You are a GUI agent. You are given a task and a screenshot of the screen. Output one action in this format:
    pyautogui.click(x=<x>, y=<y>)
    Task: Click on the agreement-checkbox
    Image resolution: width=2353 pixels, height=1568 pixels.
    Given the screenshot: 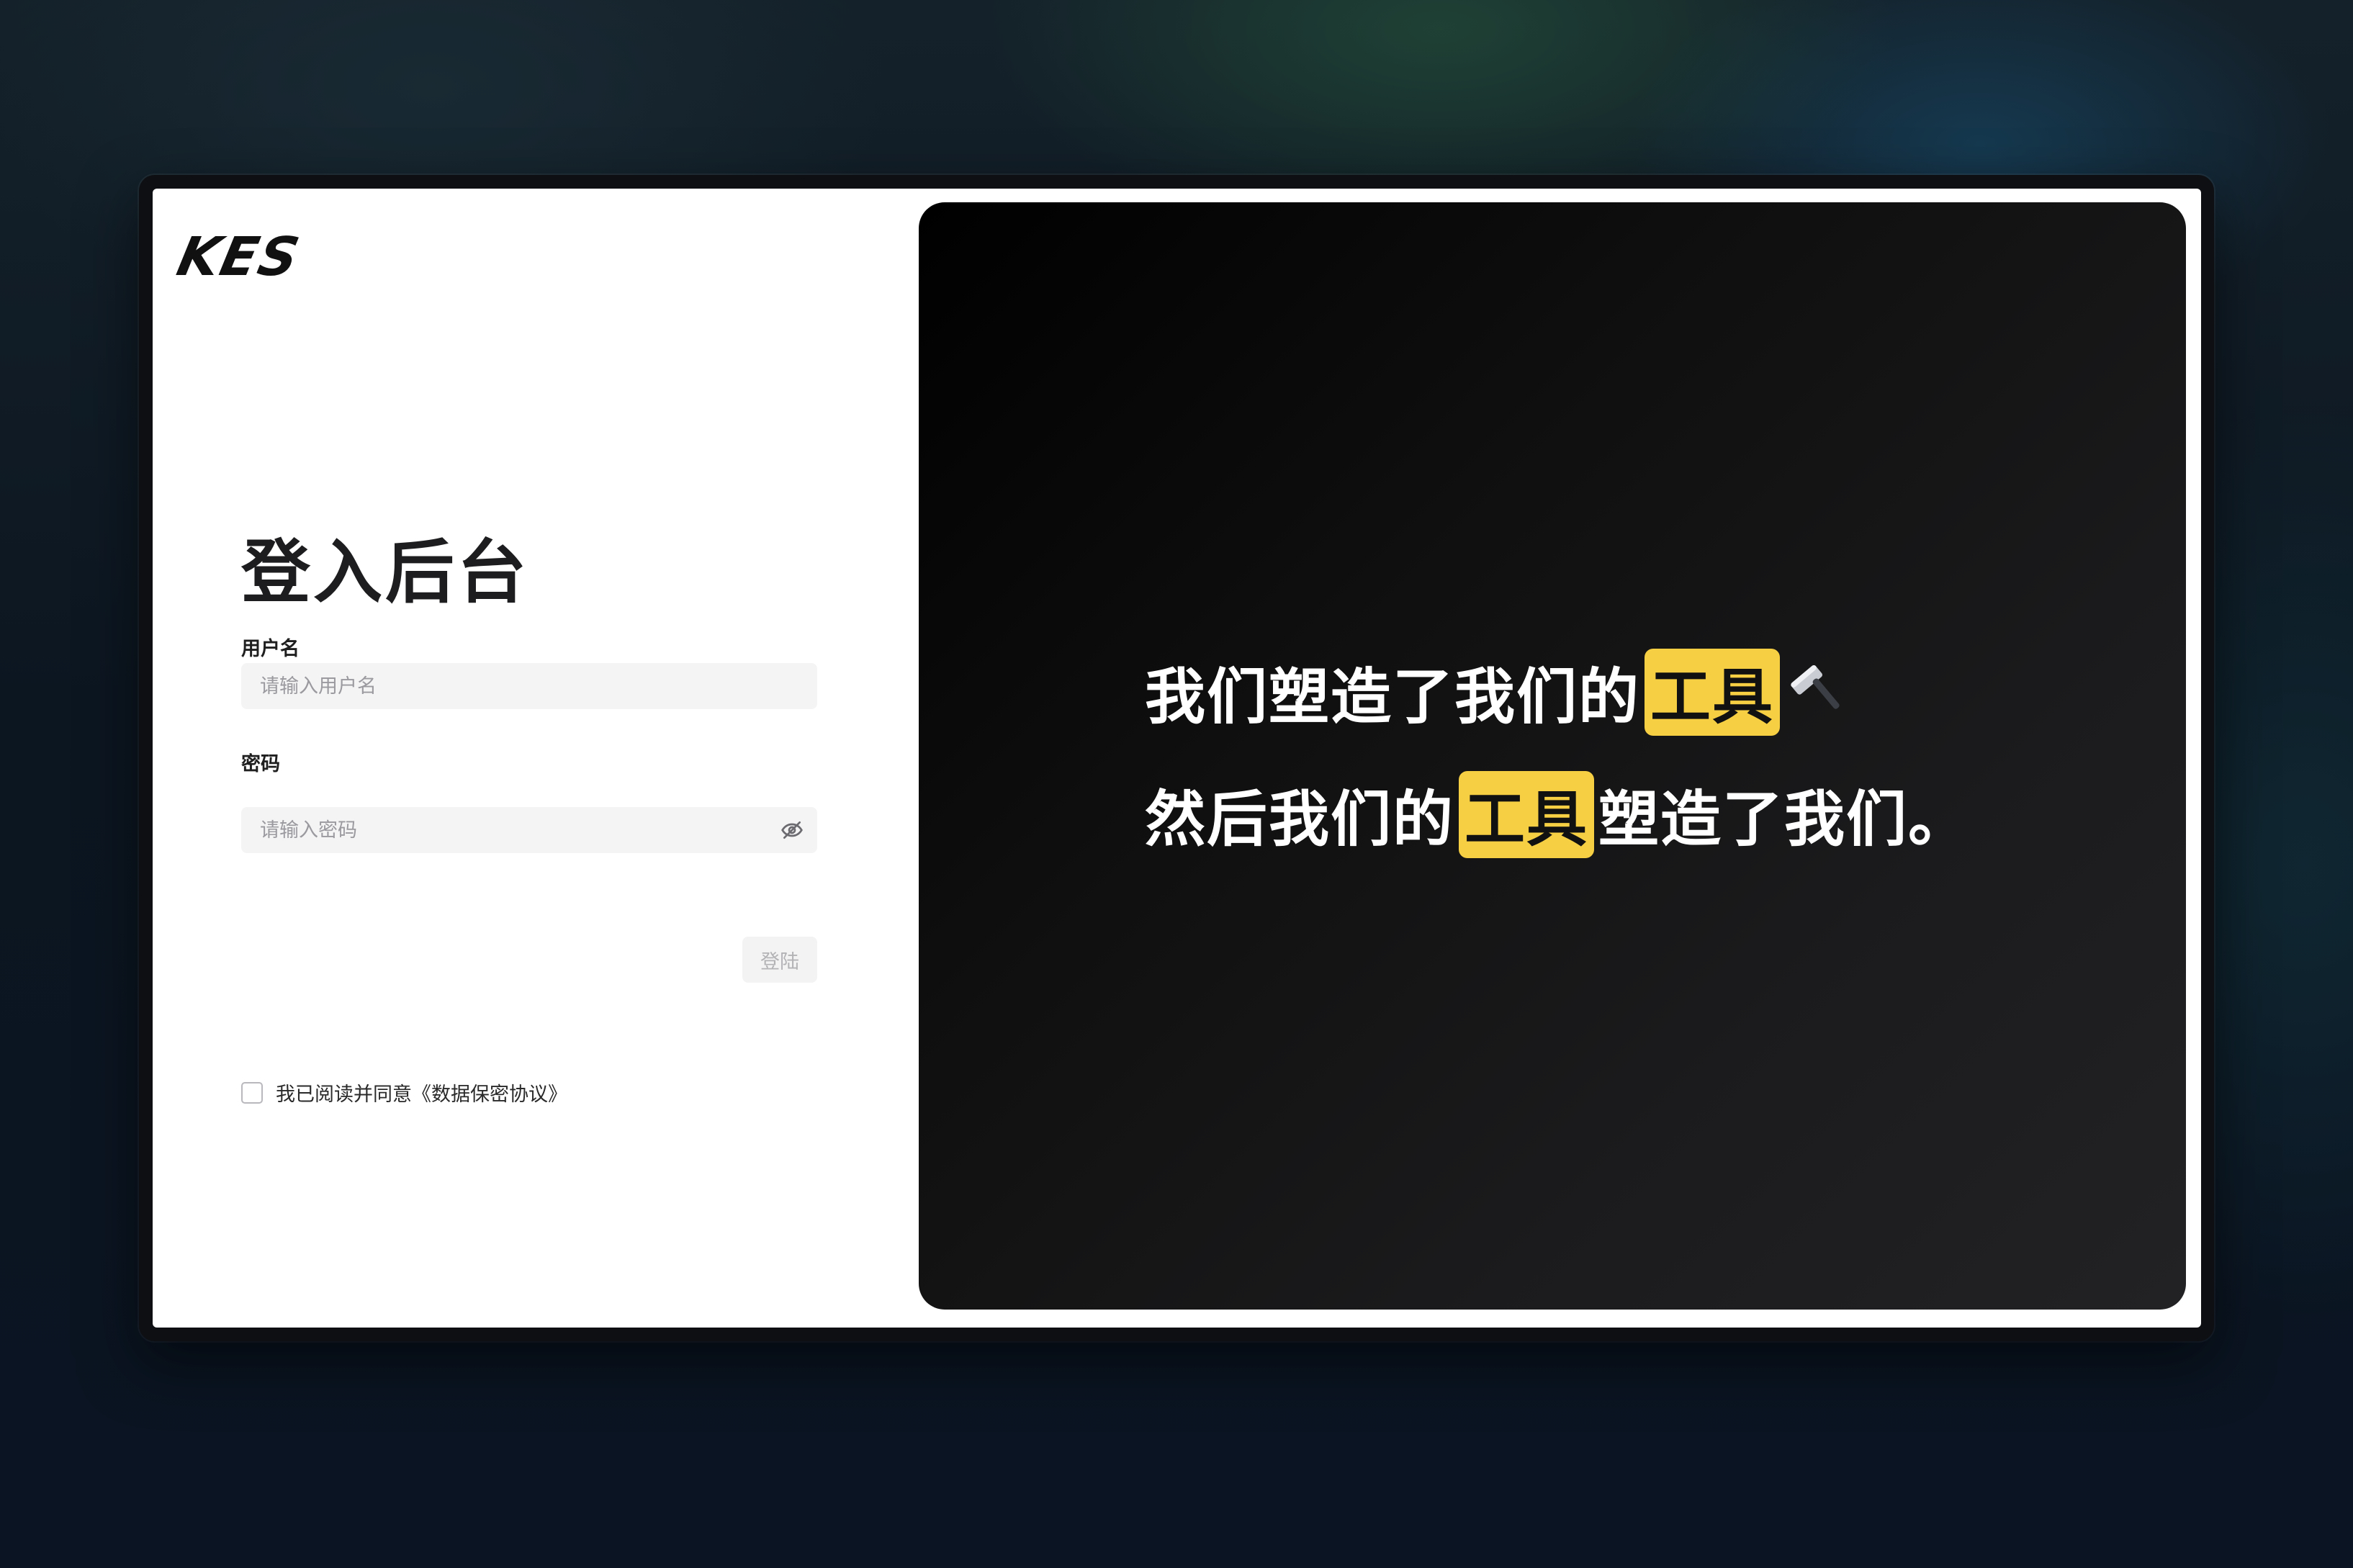 What is the action you would take?
    pyautogui.click(x=252, y=1092)
    